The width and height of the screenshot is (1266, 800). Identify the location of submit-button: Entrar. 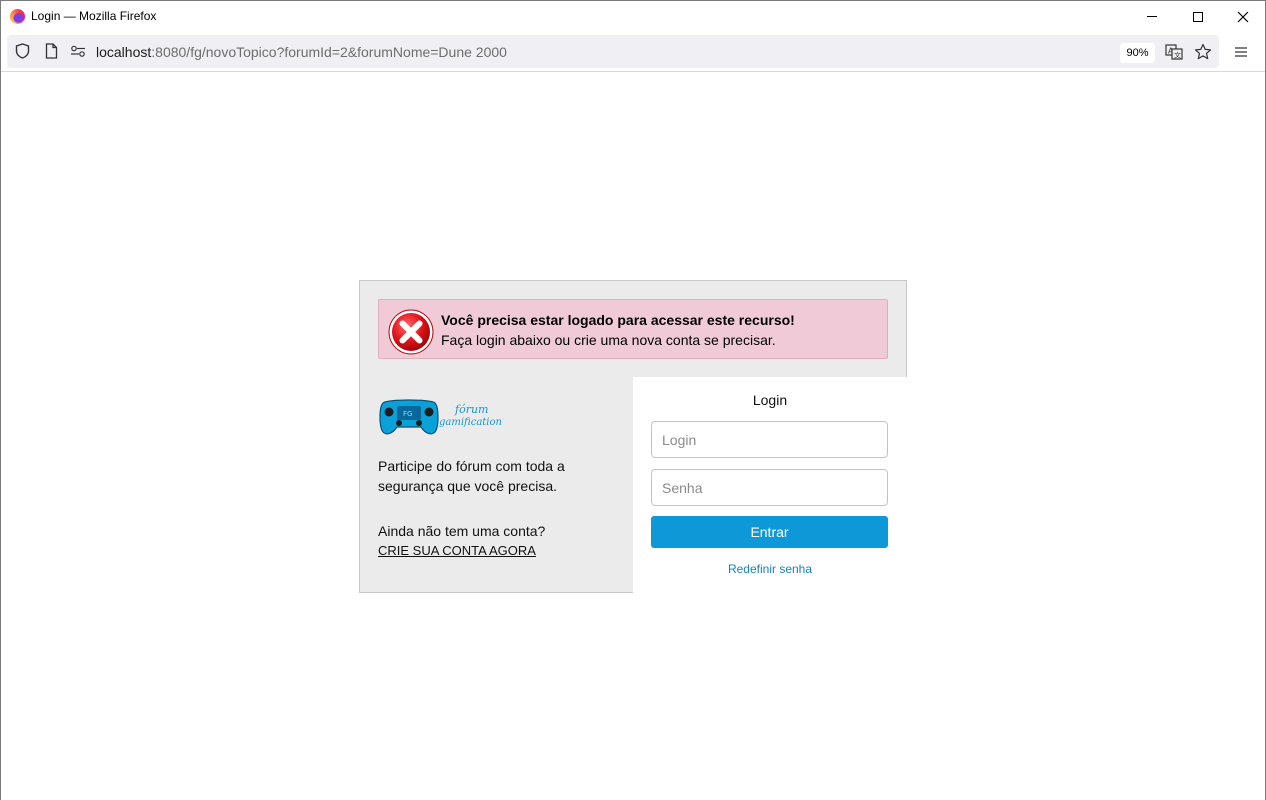
(769, 532).